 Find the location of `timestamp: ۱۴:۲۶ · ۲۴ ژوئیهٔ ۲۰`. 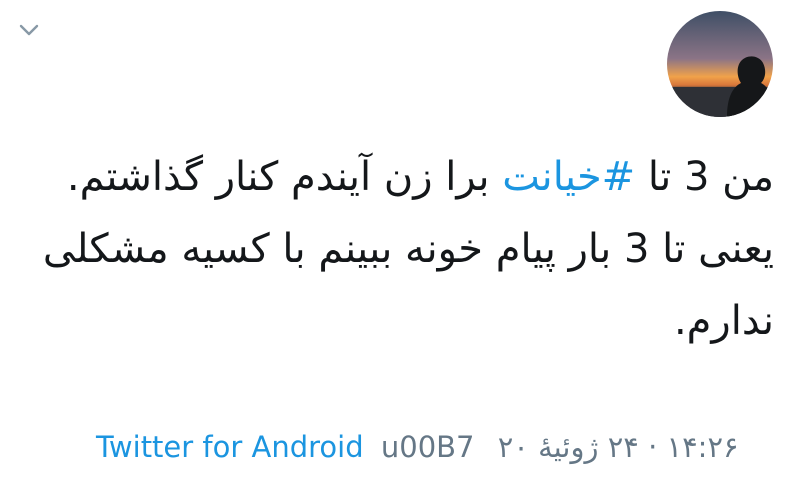

timestamp: ۱۴:۲۶ · ۲۴ ژوئیهٔ ۲۰ is located at coordinates (618, 447).